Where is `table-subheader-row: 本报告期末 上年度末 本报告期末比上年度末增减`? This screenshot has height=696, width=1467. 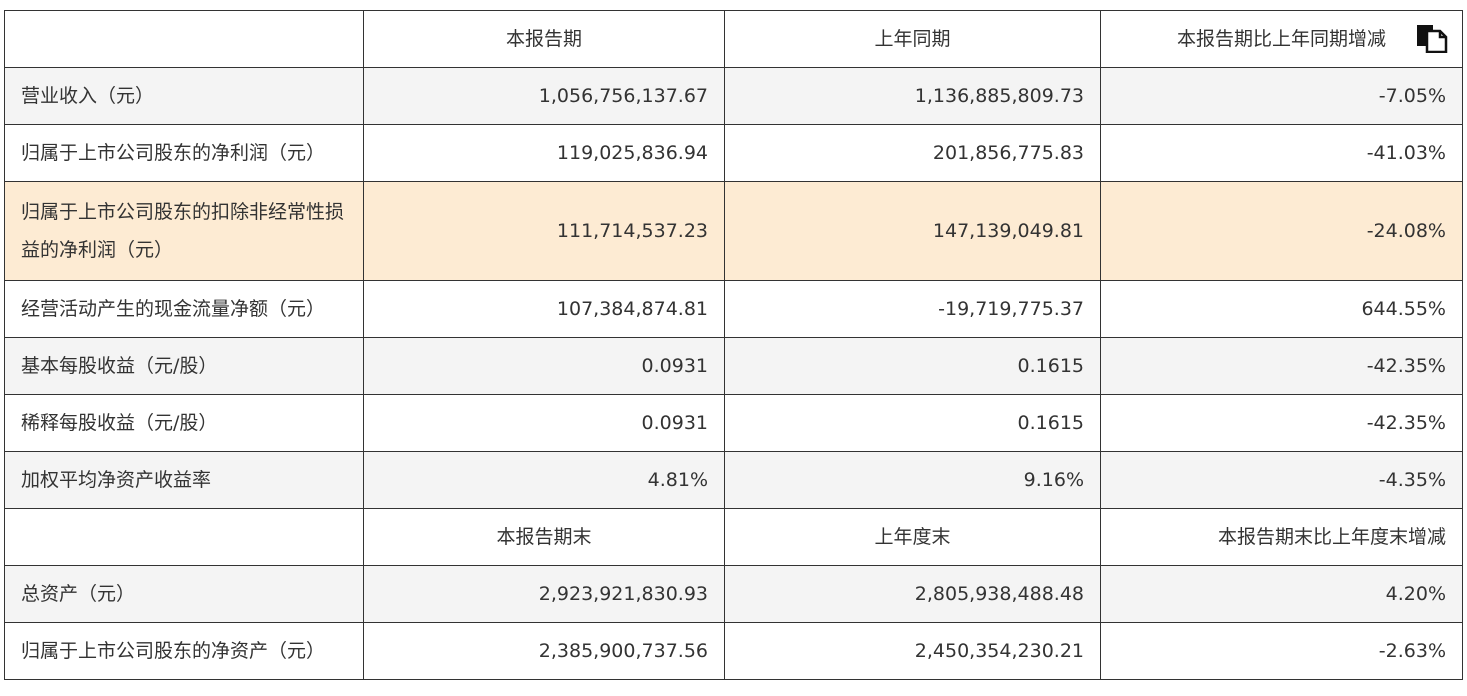 table-subheader-row: 本报告期末 上年度末 本报告期末比上年度末增减 is located at coordinates (733, 537).